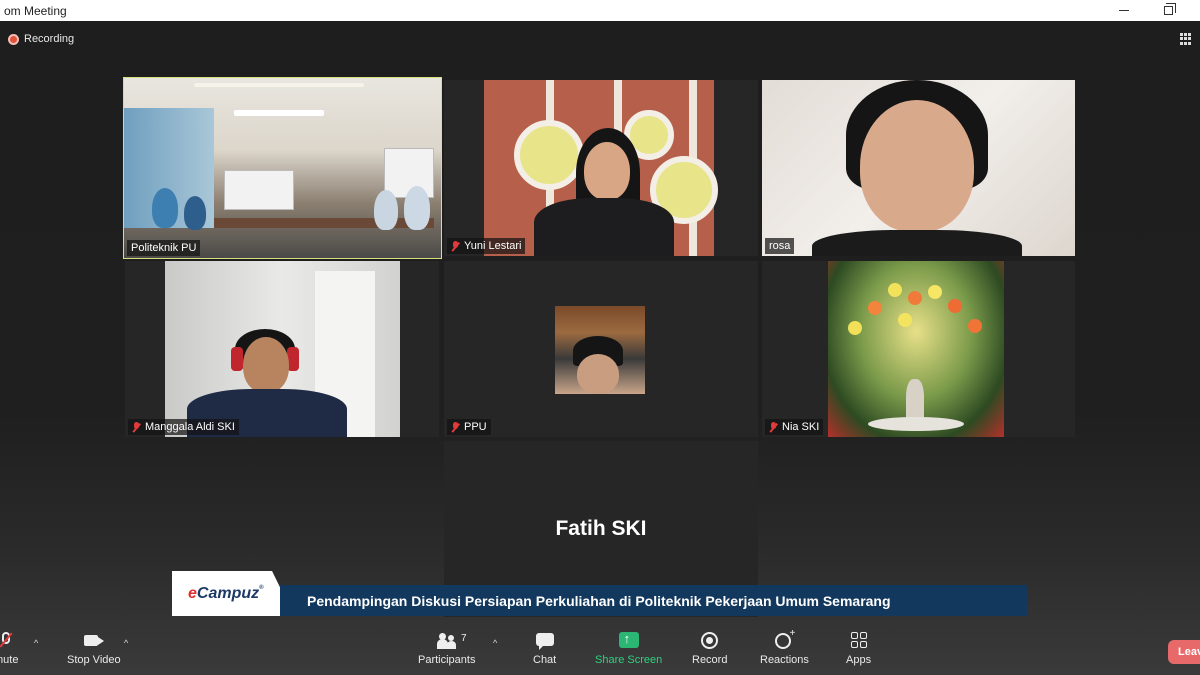 This screenshot has height=675, width=1200. I want to click on video-options-chevron-icon: ^, so click(126, 643).